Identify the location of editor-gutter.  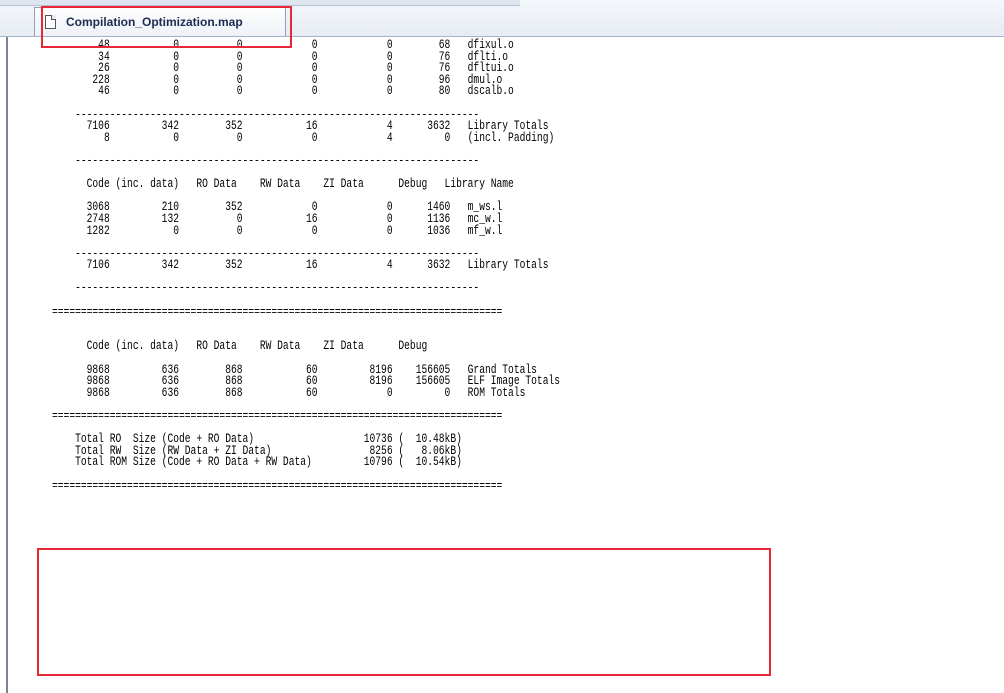
(18, 365).